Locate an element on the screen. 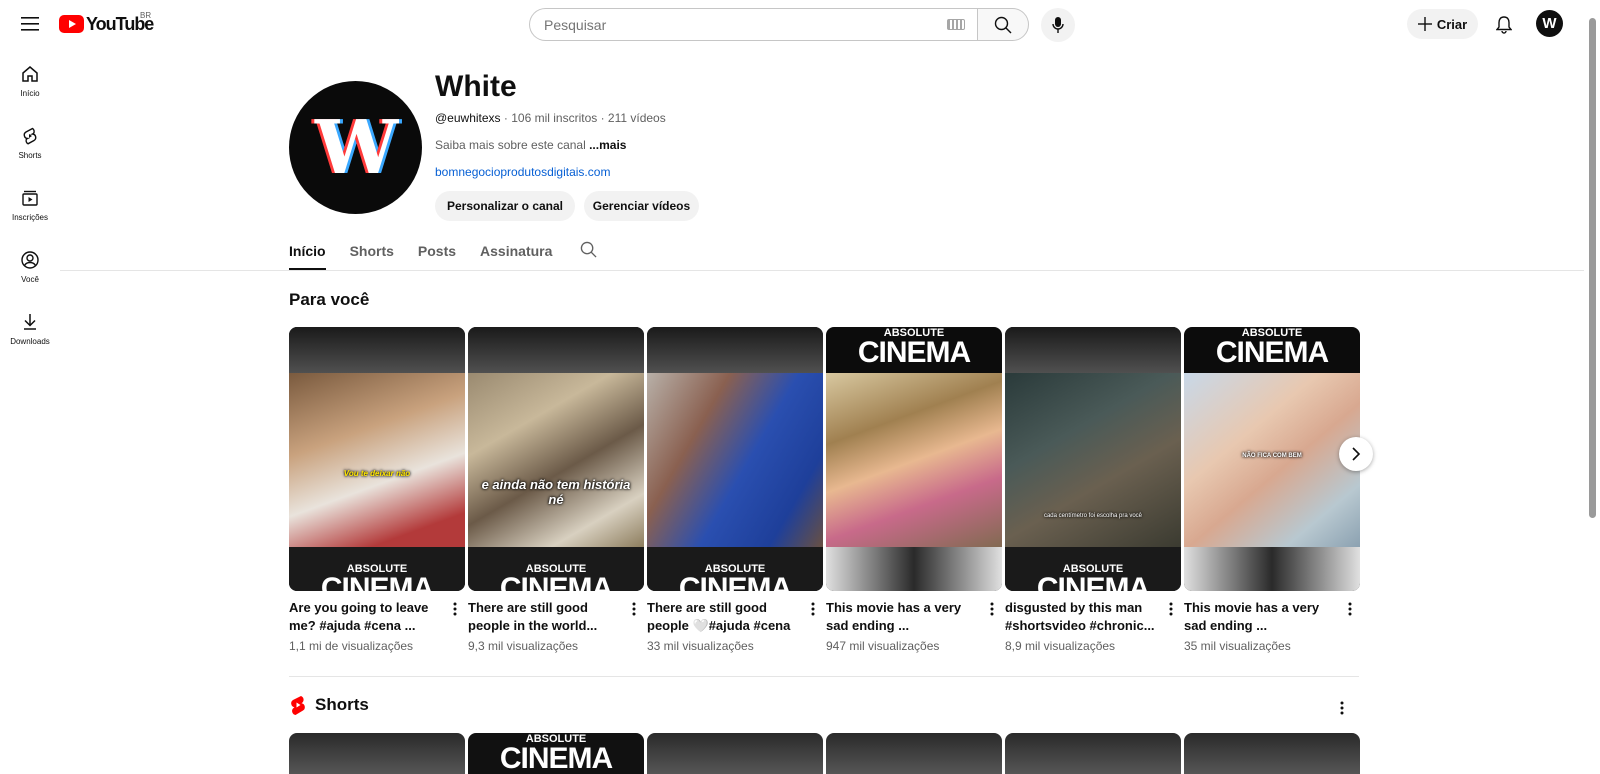 The height and width of the screenshot is (774, 1600). search-box is located at coordinates (753, 24).